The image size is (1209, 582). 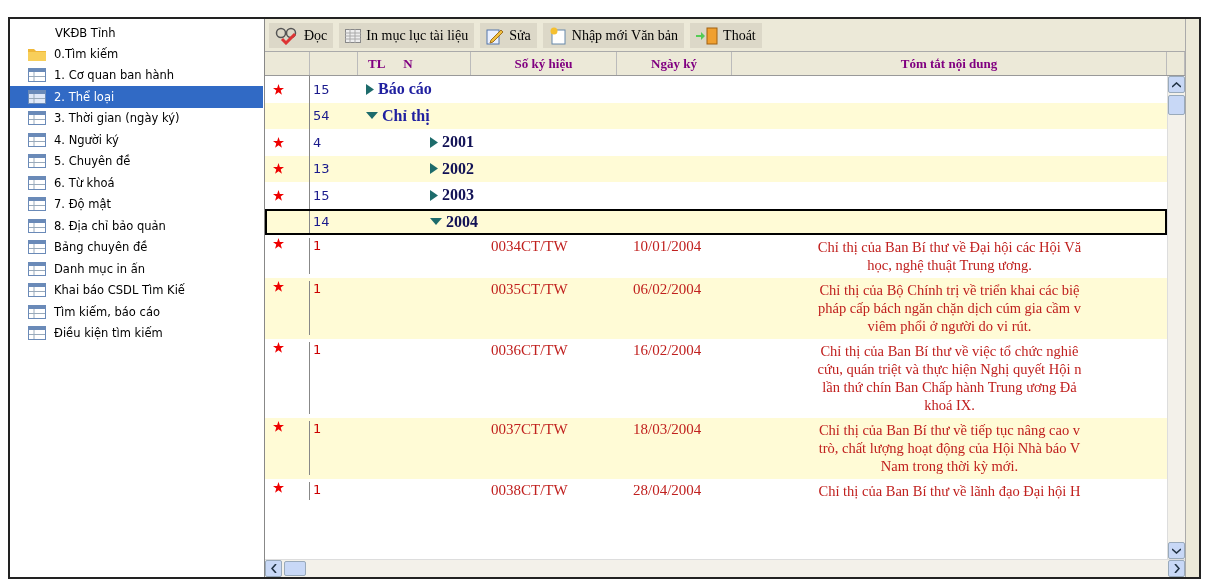 I want to click on column-header: N, so click(x=408, y=63).